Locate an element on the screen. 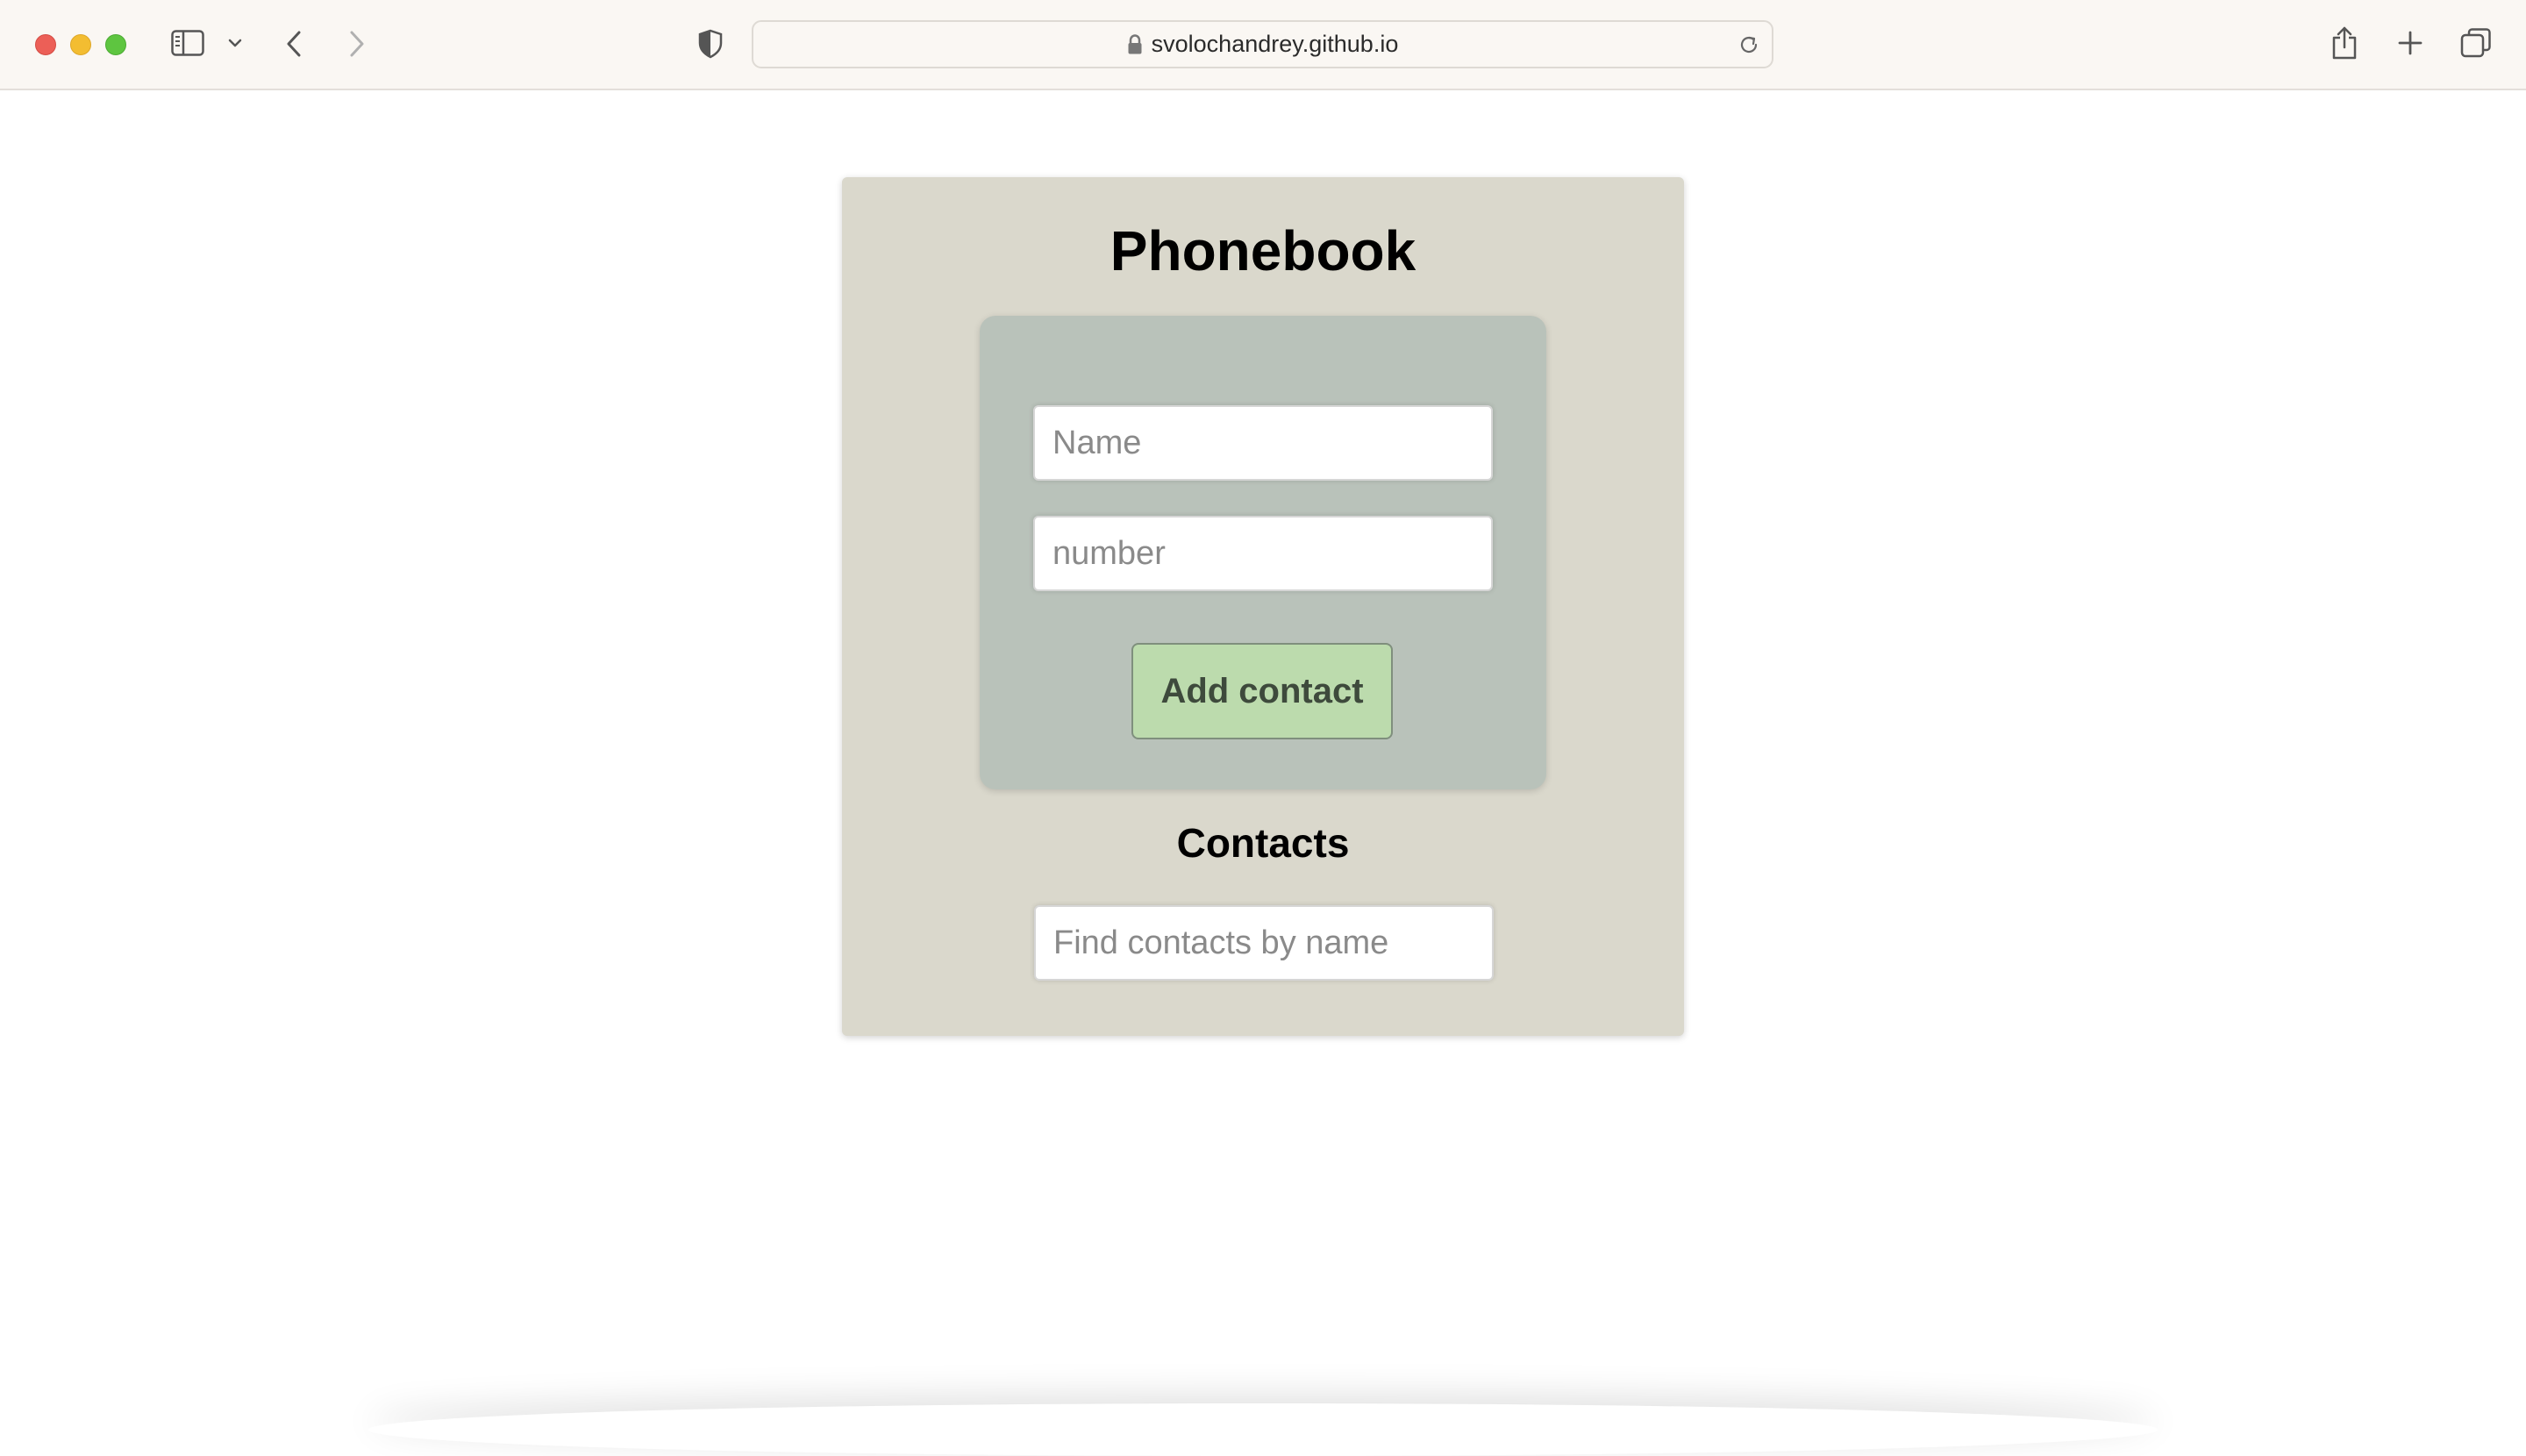 Image resolution: width=2526 pixels, height=1456 pixels. add-contact-button: Add contact is located at coordinates (1262, 691).